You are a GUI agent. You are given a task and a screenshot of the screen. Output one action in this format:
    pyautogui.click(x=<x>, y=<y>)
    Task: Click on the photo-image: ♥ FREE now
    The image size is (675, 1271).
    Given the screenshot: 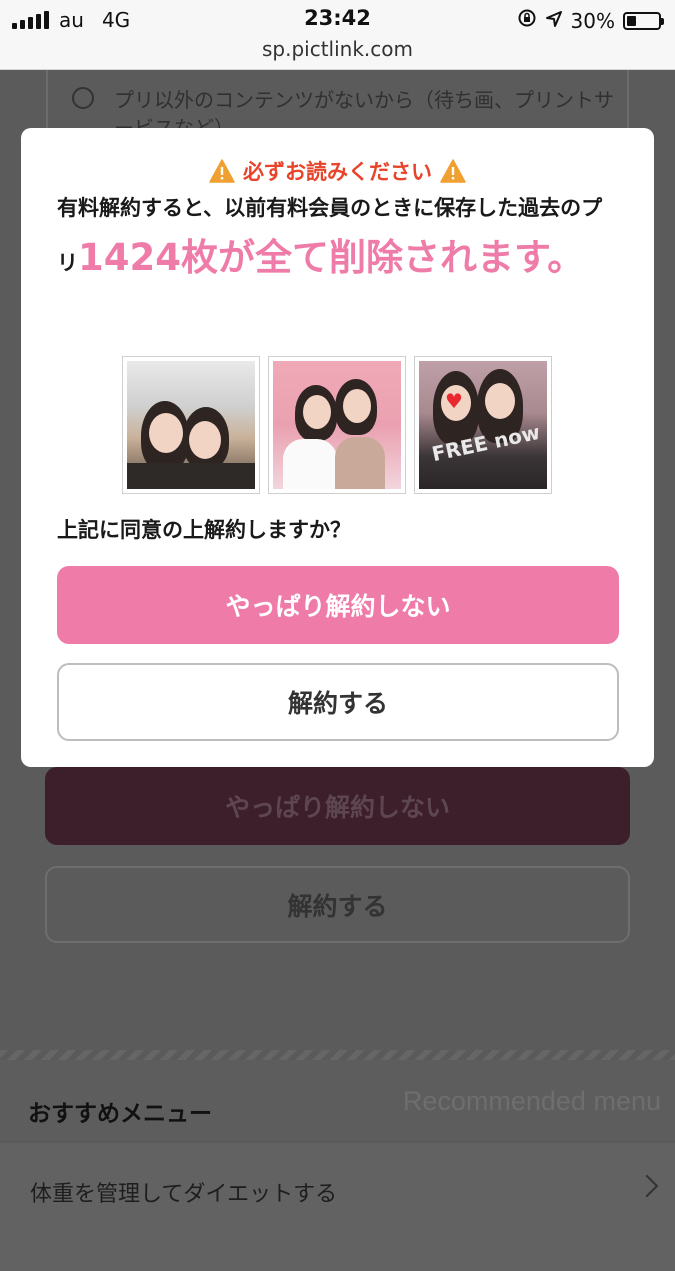 What is the action you would take?
    pyautogui.click(x=483, y=425)
    